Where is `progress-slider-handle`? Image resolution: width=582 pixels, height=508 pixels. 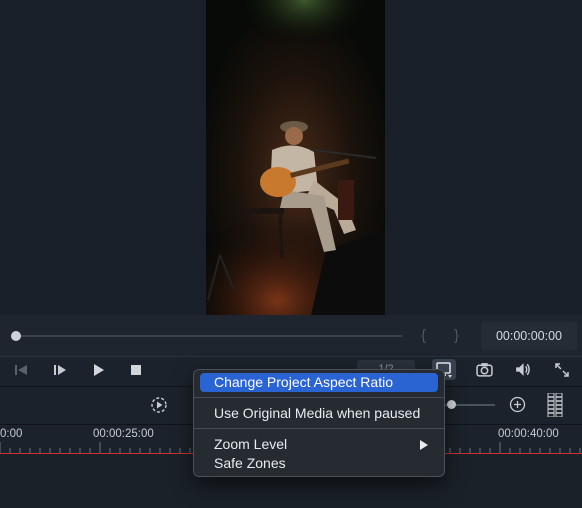
progress-slider-handle is located at coordinates (16, 336).